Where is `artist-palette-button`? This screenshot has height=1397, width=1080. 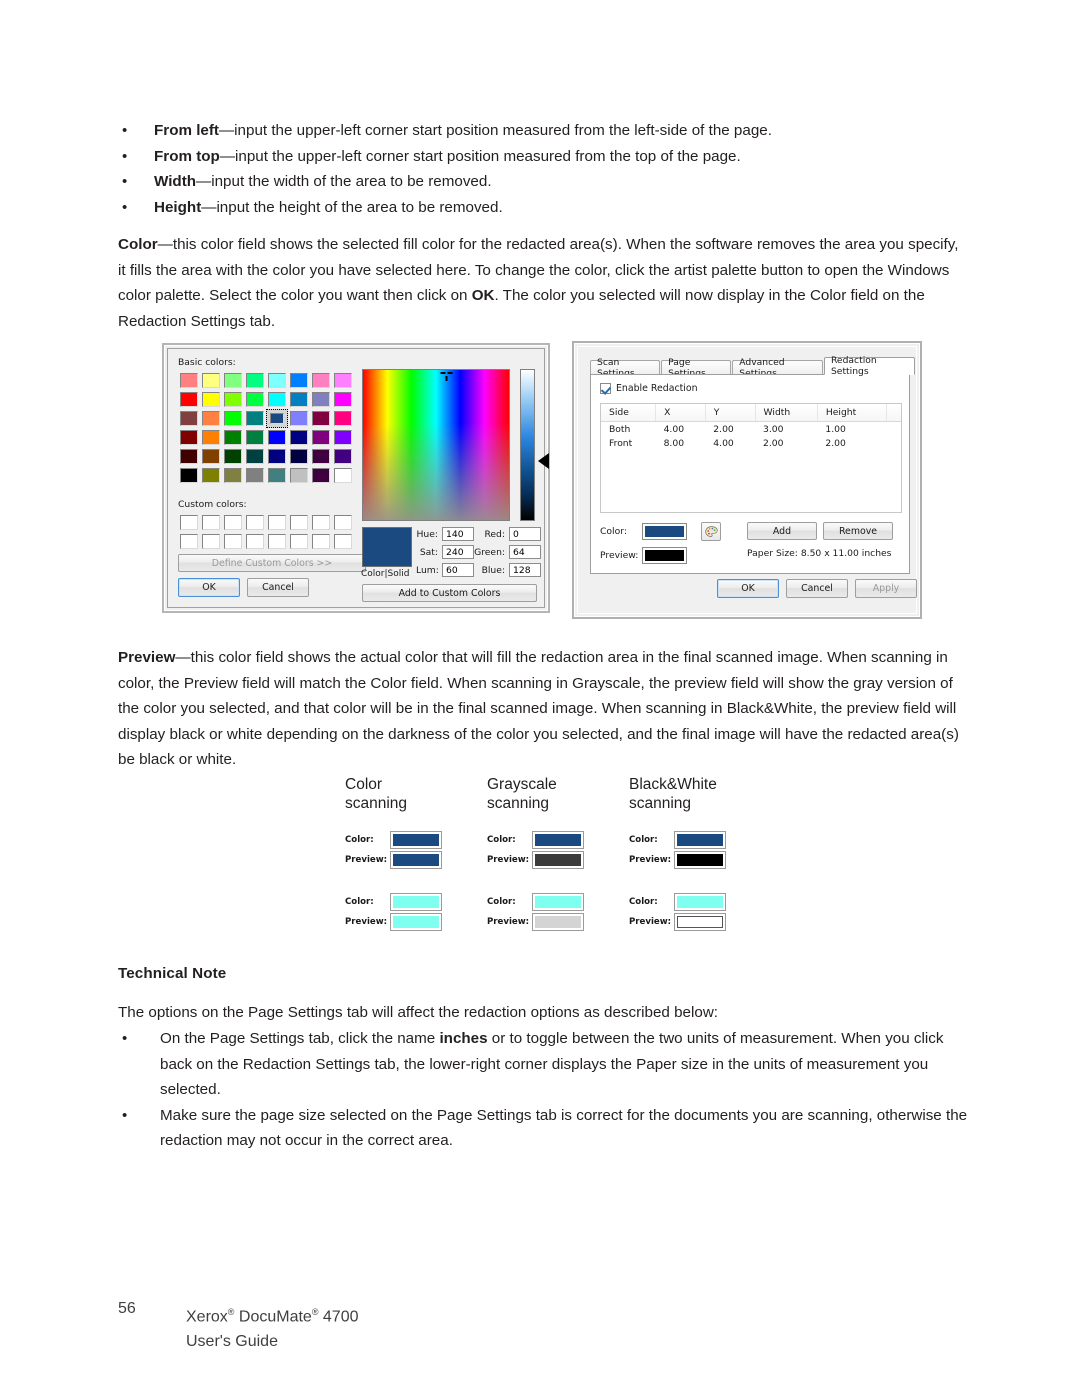 artist-palette-button is located at coordinates (711, 531).